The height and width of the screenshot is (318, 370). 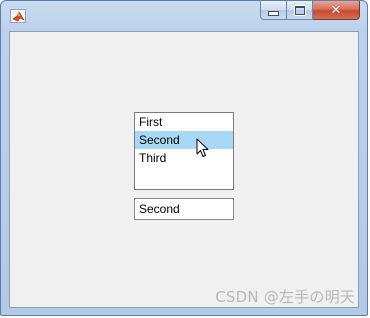 I want to click on list-item-third: Third, so click(x=184, y=158).